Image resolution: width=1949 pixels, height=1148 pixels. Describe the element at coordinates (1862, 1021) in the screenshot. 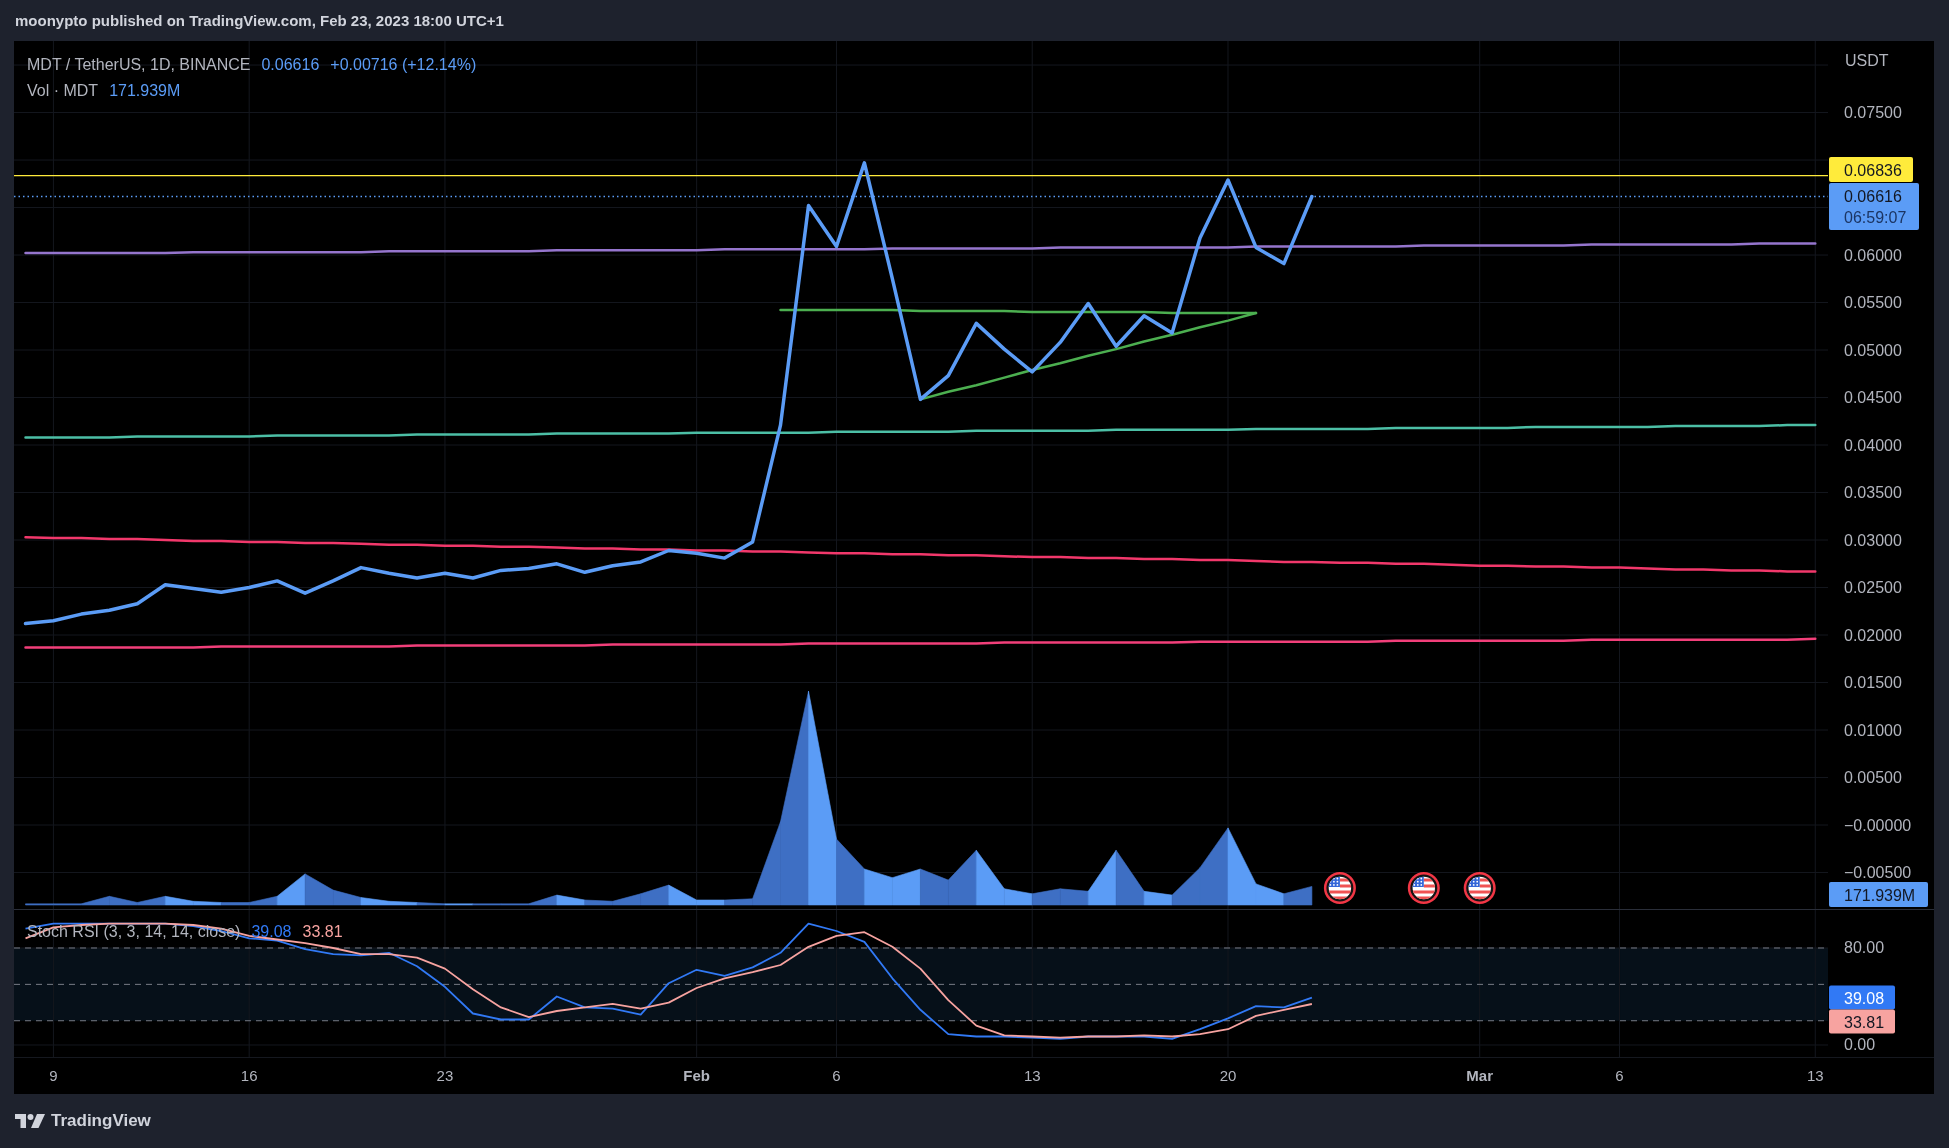

I see `indicator-value-tag: 33.81` at that location.